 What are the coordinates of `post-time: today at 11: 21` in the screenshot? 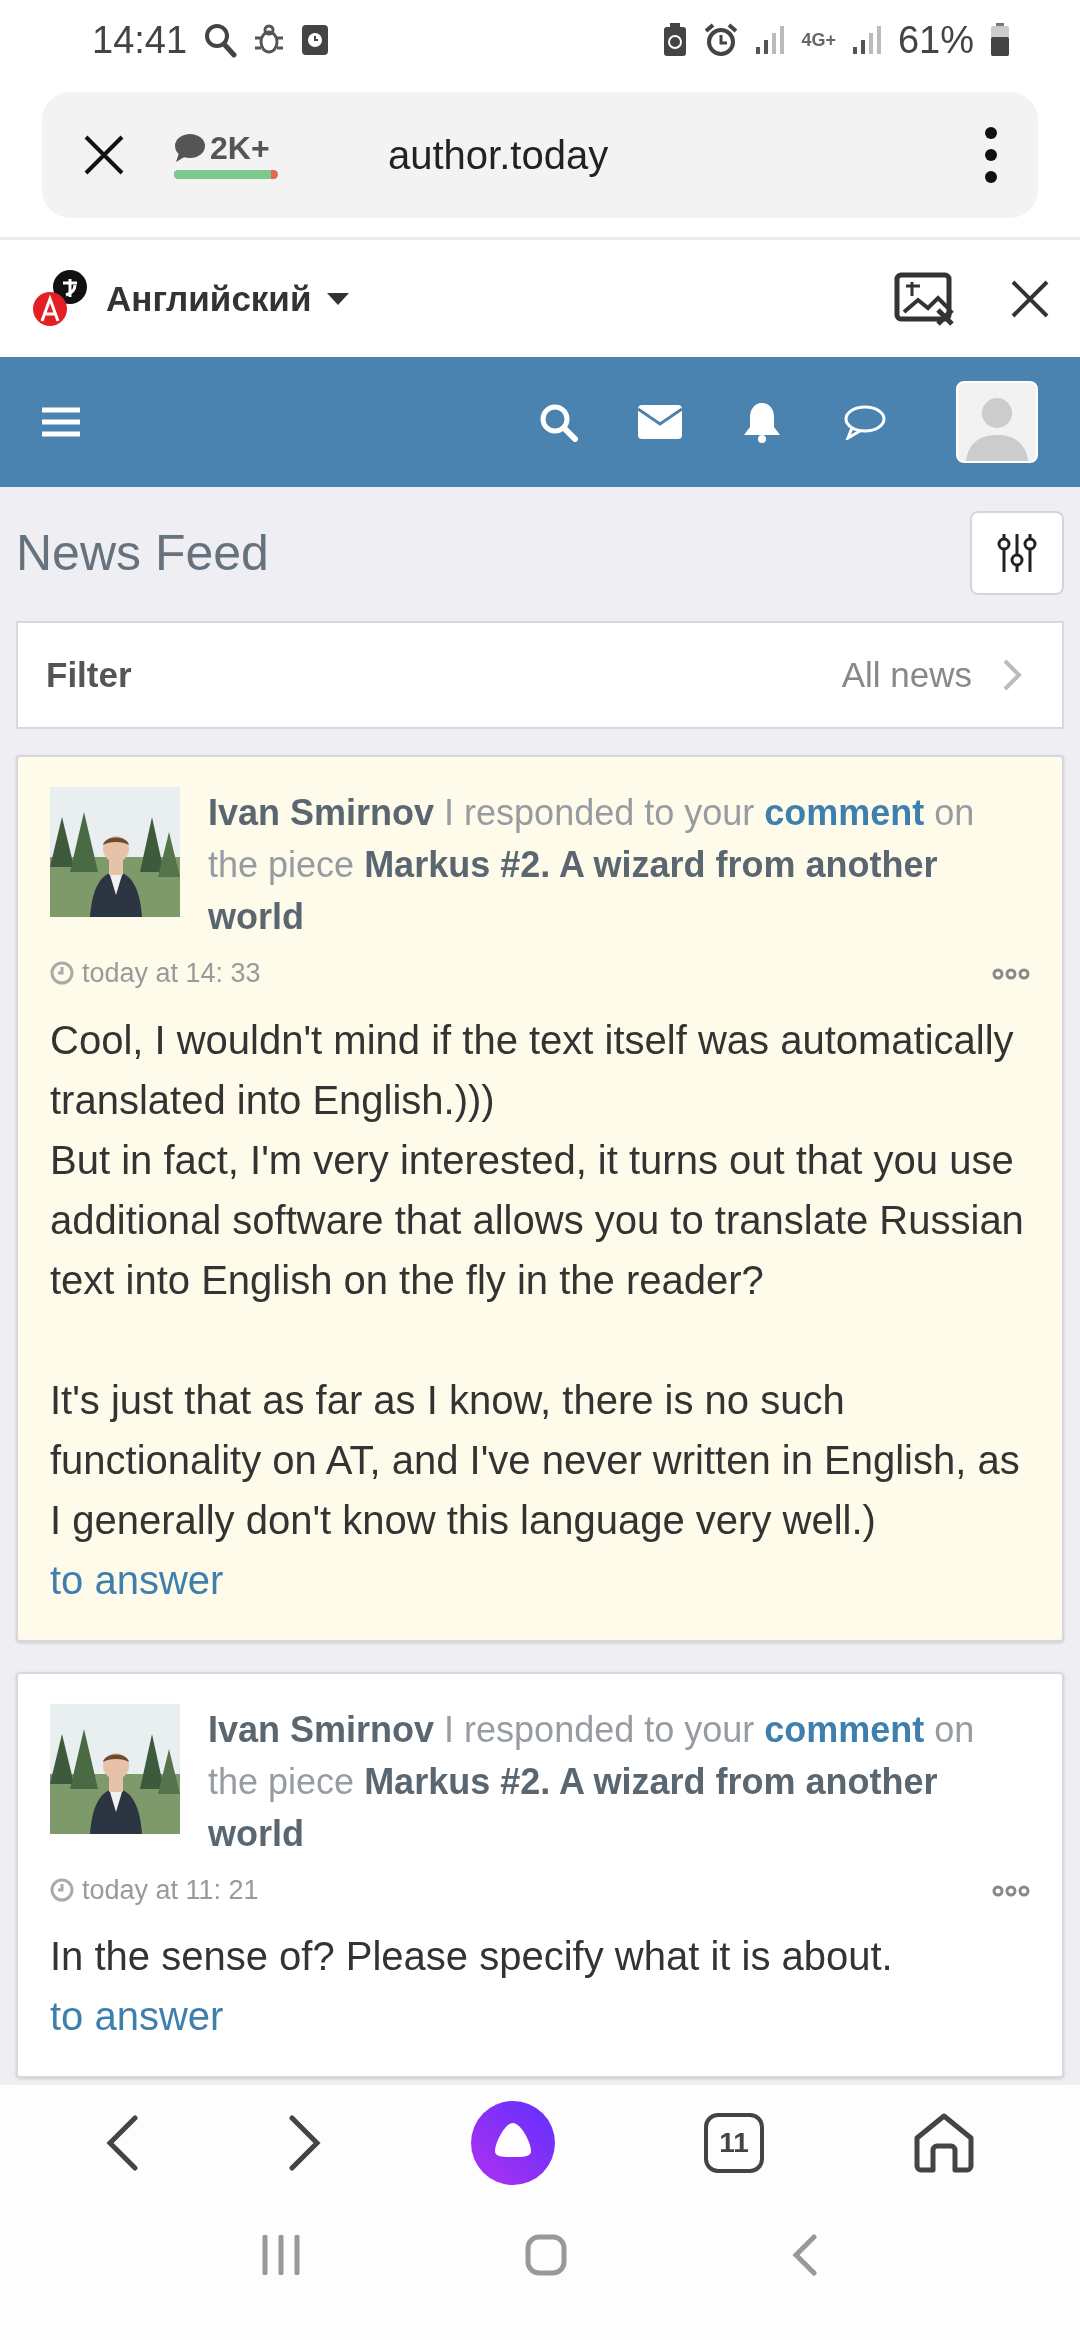 It's located at (170, 1890).